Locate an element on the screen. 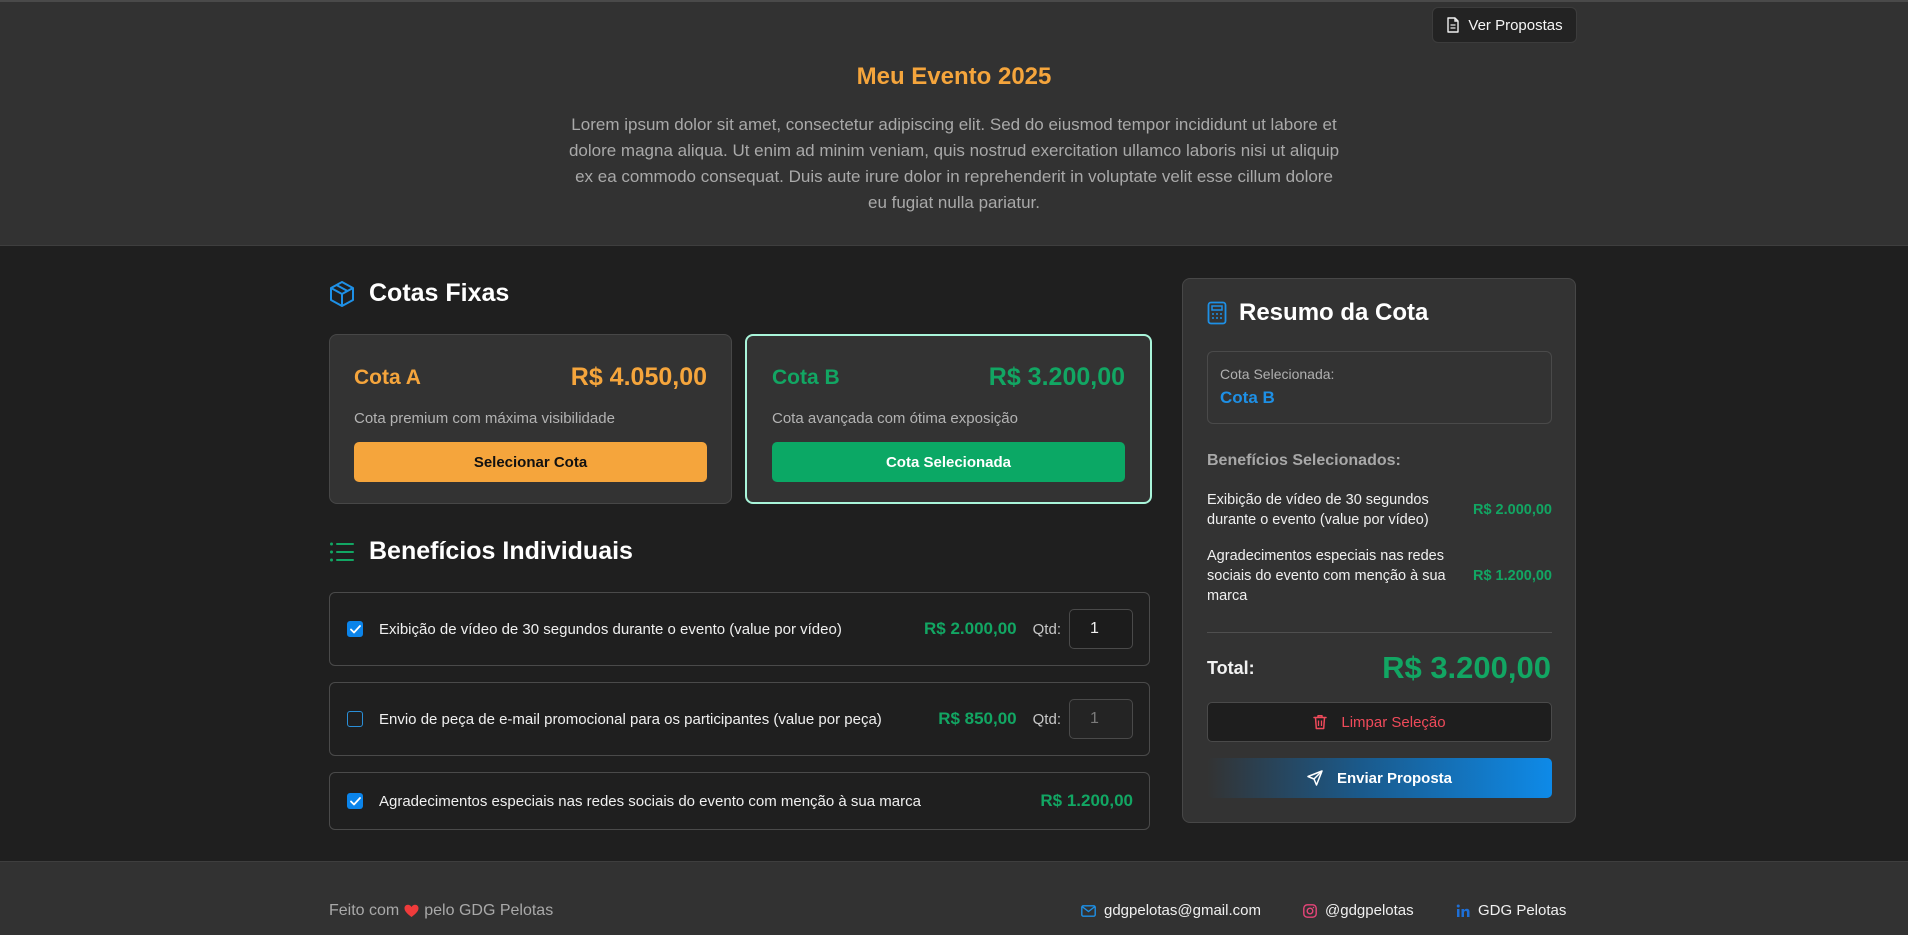 The width and height of the screenshot is (1908, 935). summary-title: Resumo da Cota is located at coordinates (1334, 312).